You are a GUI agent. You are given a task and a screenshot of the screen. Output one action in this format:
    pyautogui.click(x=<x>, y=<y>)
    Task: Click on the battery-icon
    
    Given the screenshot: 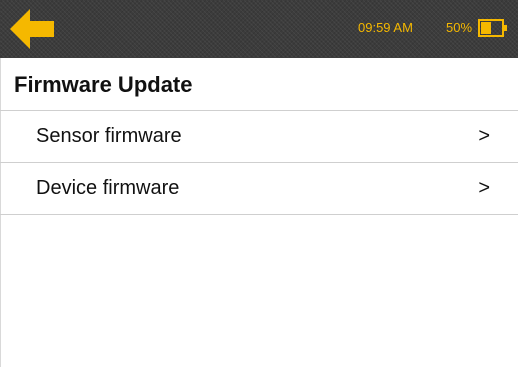 What is the action you would take?
    pyautogui.click(x=492, y=28)
    